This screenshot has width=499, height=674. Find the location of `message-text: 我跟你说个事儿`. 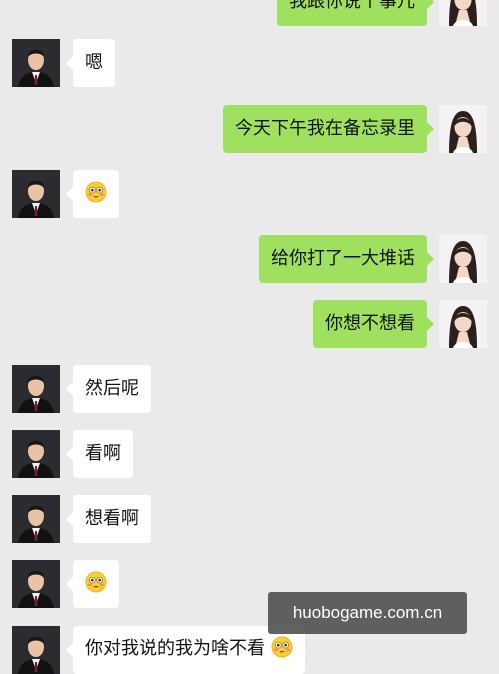

message-text: 我跟你说个事儿 is located at coordinates (352, 6).